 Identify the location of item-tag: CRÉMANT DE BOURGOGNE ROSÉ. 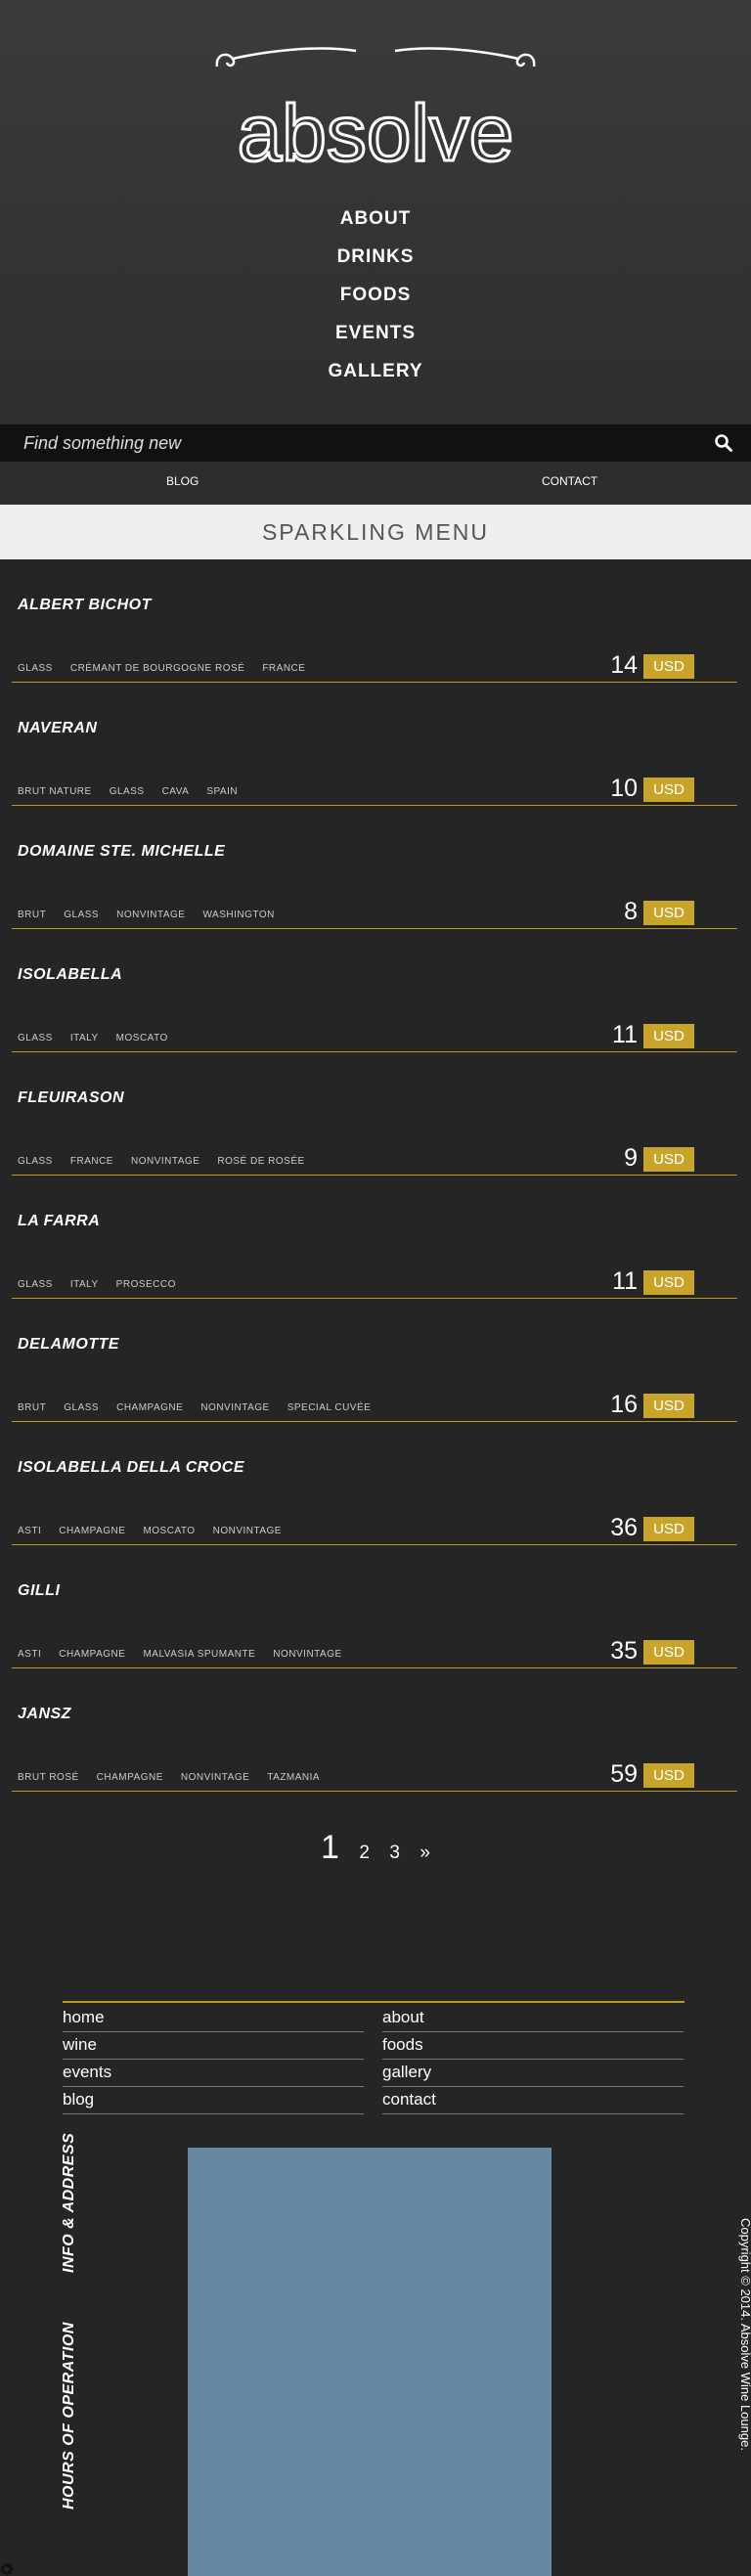
(157, 668).